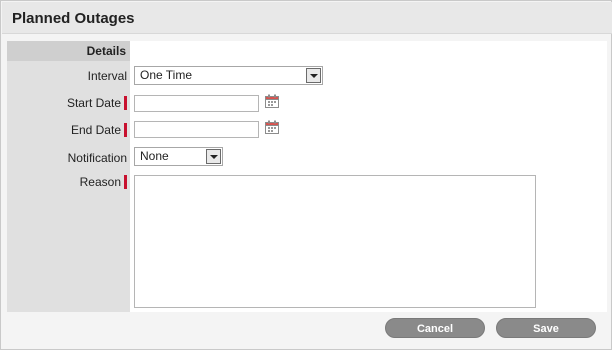  Describe the element at coordinates (68, 51) in the screenshot. I see `section-title: Details` at that location.